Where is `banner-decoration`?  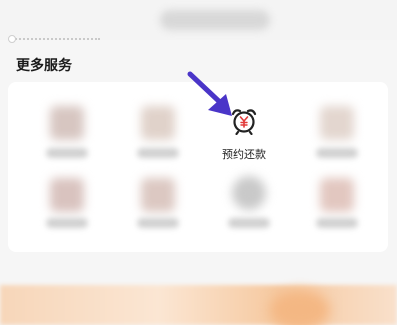
banner-decoration is located at coordinates (300, 307).